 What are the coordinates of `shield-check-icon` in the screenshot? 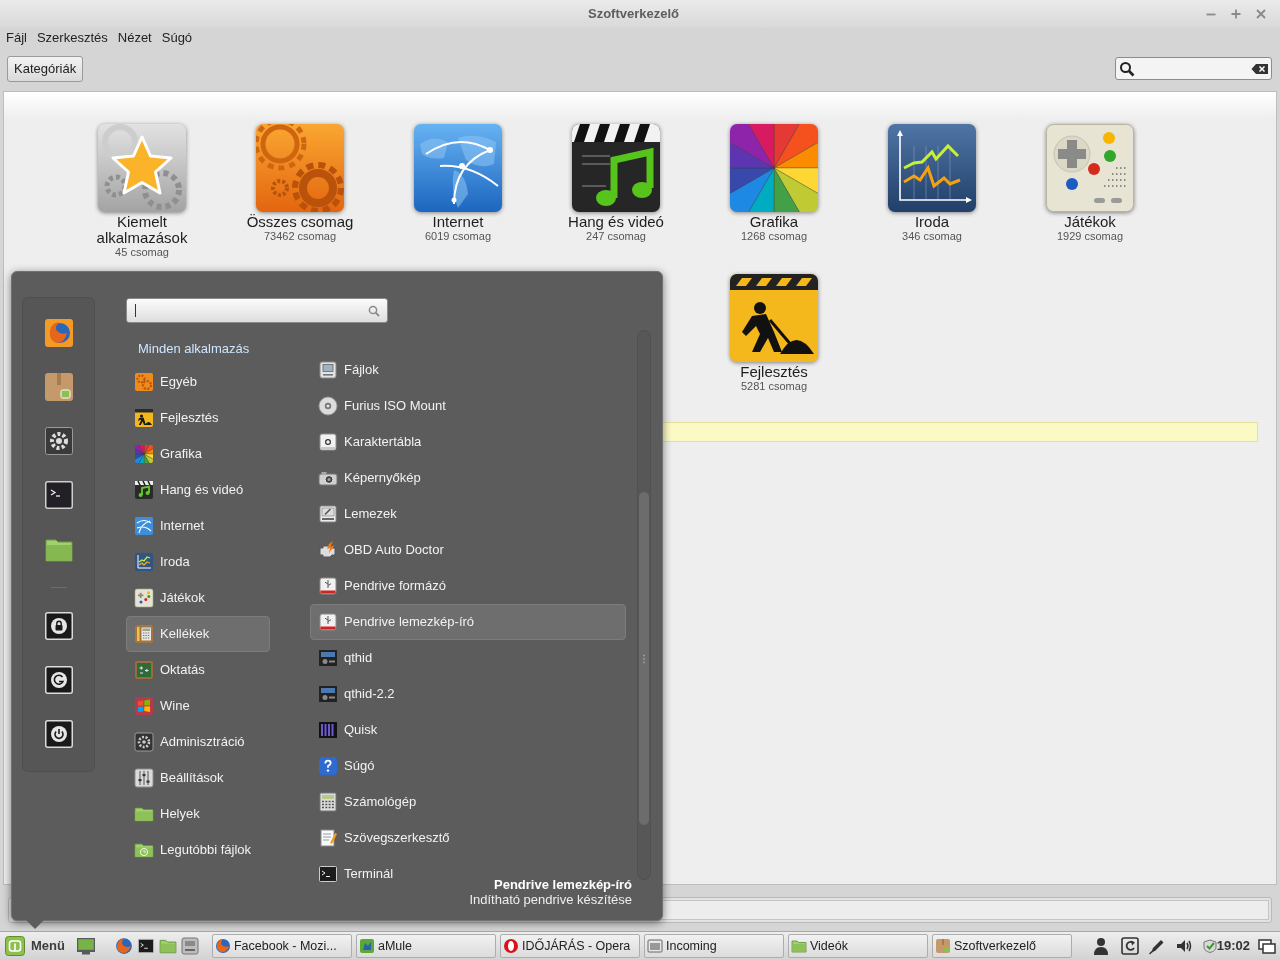 It's located at (1209, 946).